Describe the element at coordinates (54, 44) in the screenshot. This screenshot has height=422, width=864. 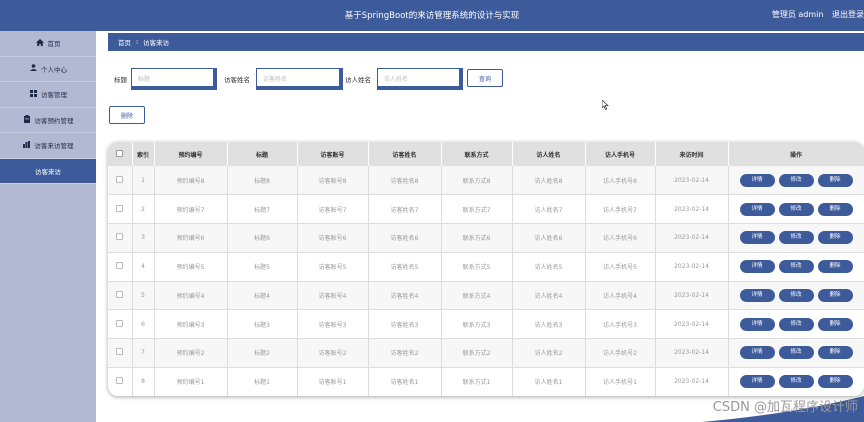
I see `sidebar-item-label: 首页` at that location.